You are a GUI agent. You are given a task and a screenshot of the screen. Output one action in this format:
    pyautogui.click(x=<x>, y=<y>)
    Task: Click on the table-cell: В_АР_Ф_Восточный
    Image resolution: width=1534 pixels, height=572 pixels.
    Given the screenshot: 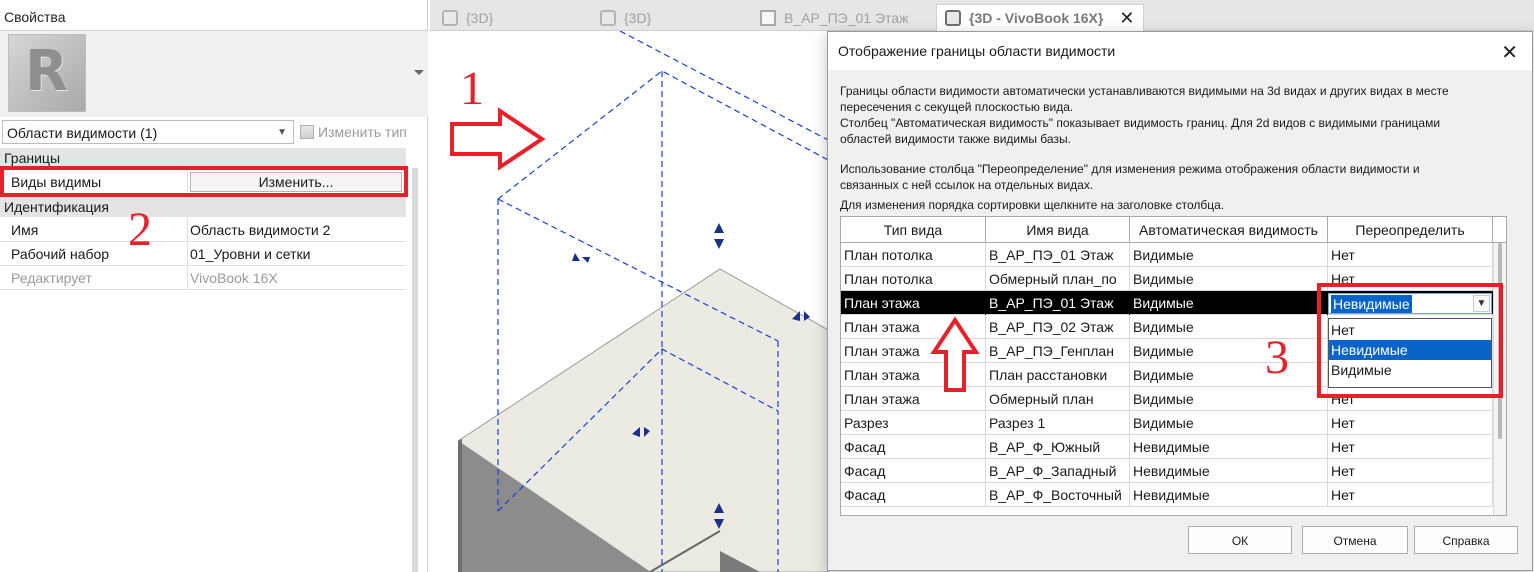 What is the action you would take?
    pyautogui.click(x=1058, y=495)
    